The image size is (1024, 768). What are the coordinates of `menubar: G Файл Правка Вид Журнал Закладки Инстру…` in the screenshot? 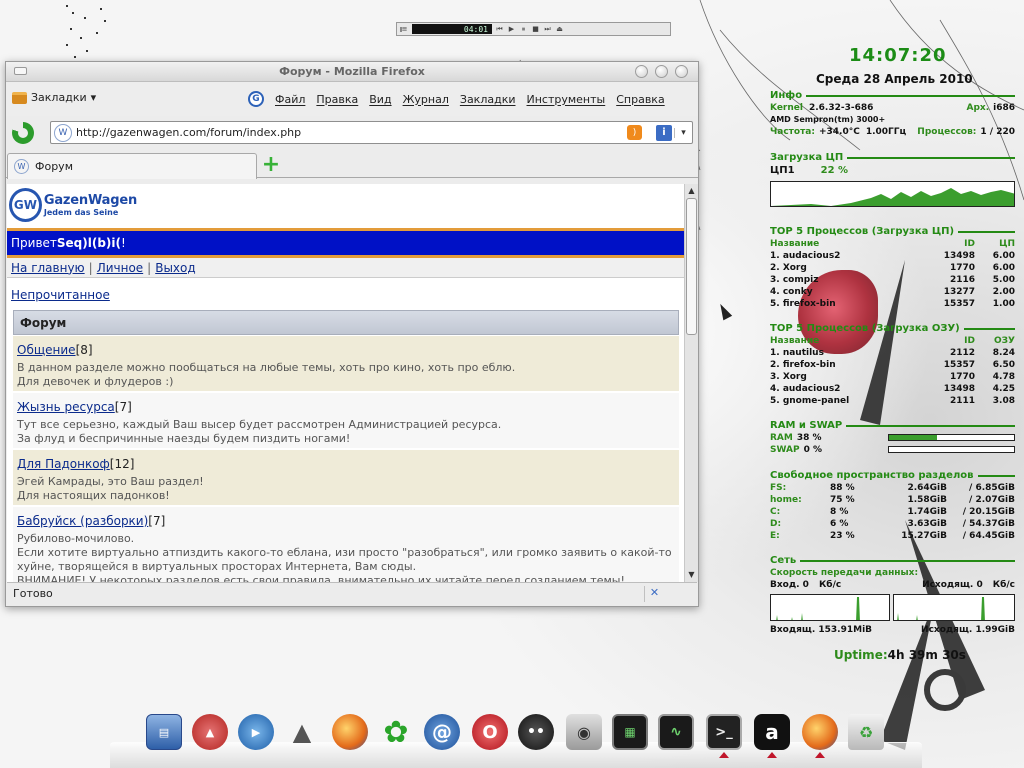 It's located at (456, 99).